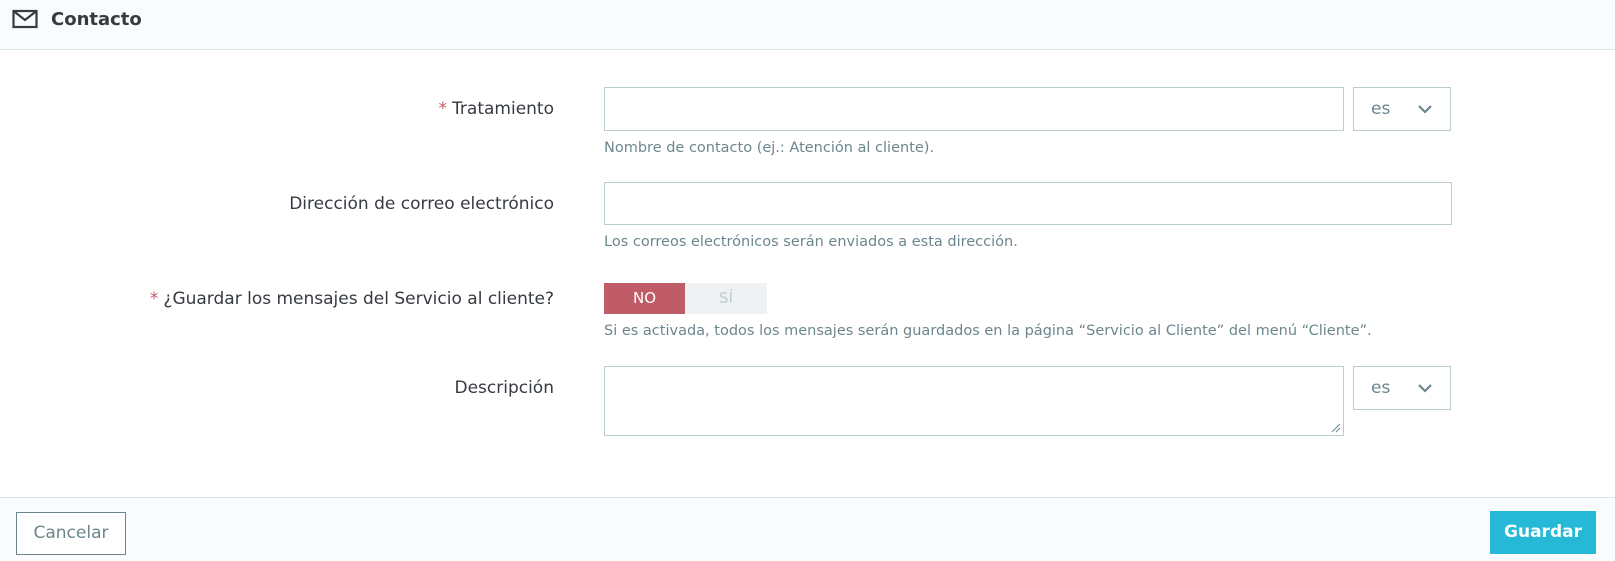 The width and height of the screenshot is (1615, 561). I want to click on title-input, so click(974, 109).